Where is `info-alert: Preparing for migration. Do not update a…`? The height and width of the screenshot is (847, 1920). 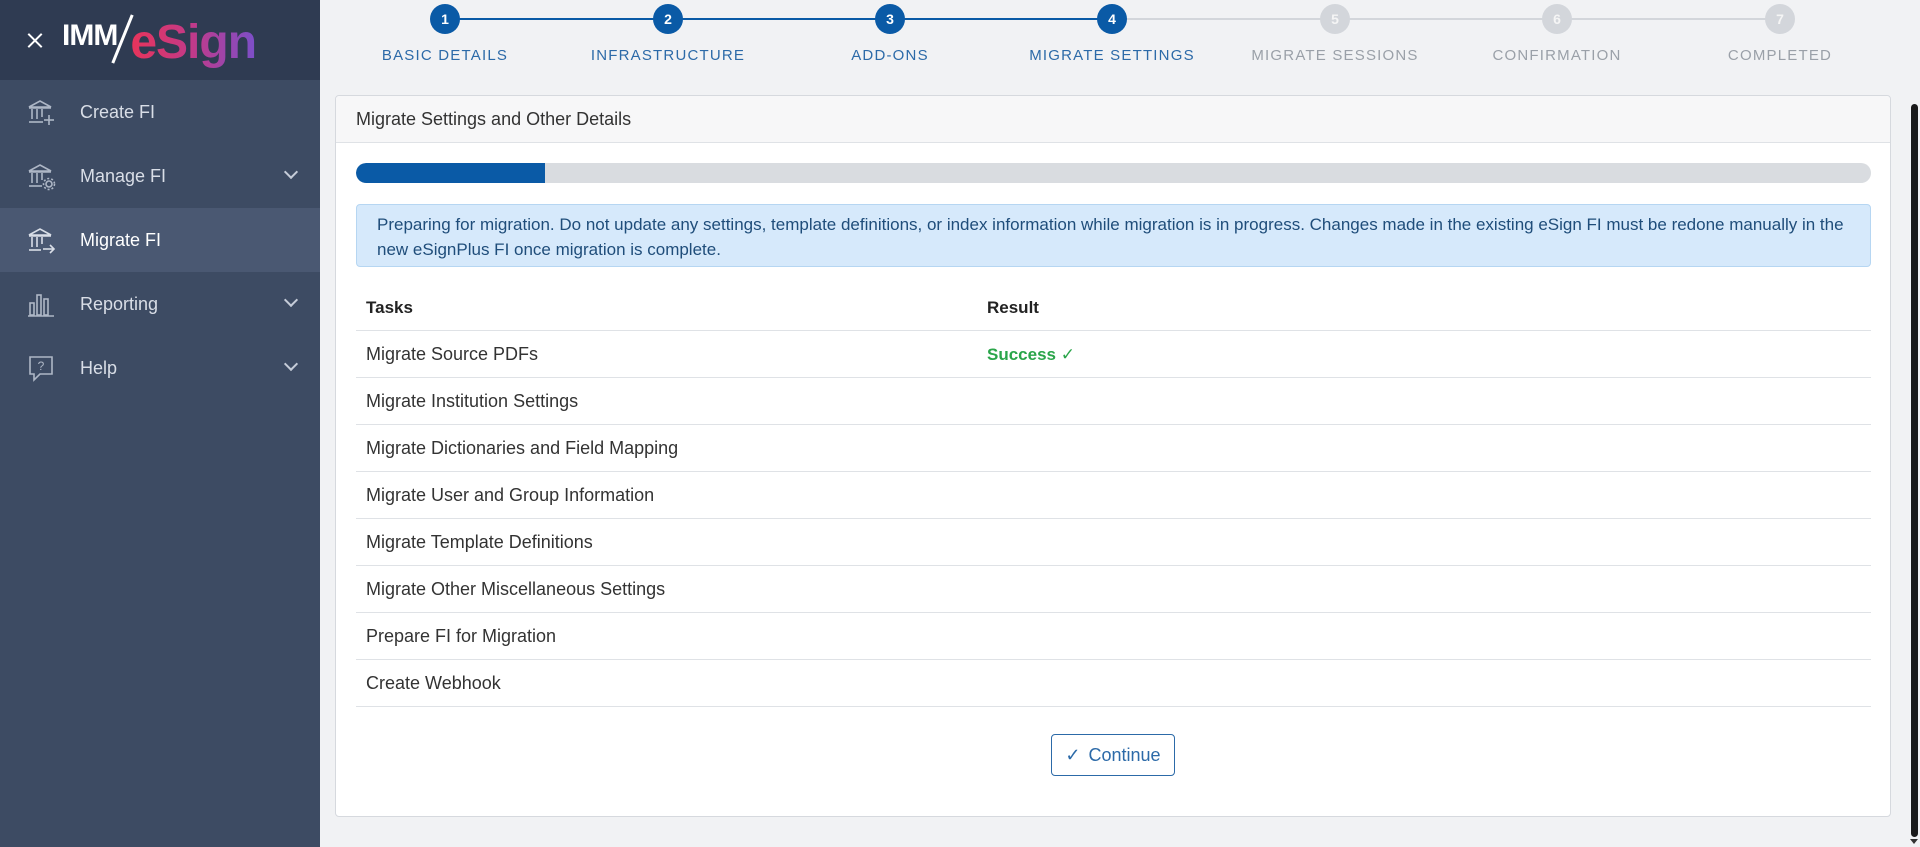
info-alert: Preparing for migration. Do not update a… is located at coordinates (1113, 235).